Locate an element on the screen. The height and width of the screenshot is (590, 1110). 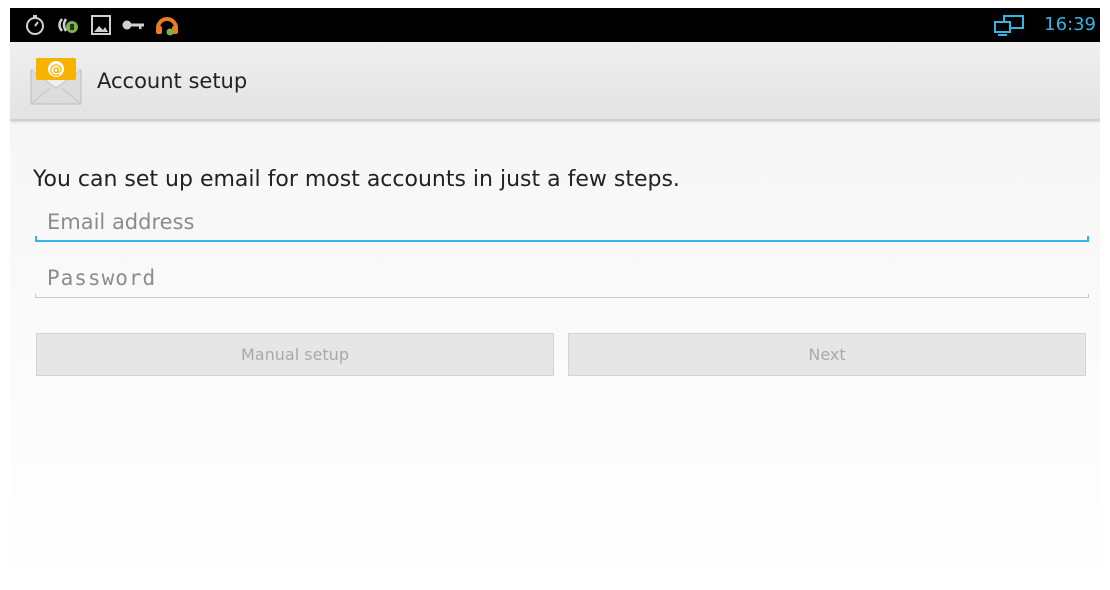
password-input is located at coordinates (562, 278).